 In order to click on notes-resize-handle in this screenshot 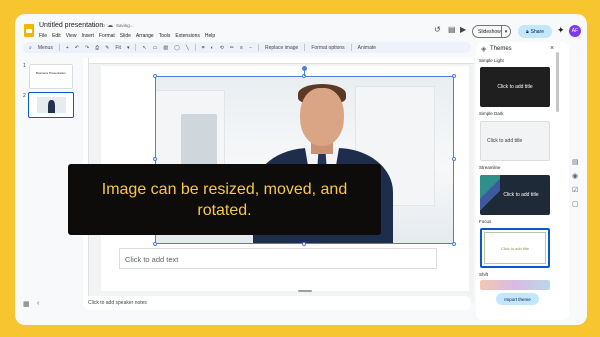, I will do `click(305, 291)`.